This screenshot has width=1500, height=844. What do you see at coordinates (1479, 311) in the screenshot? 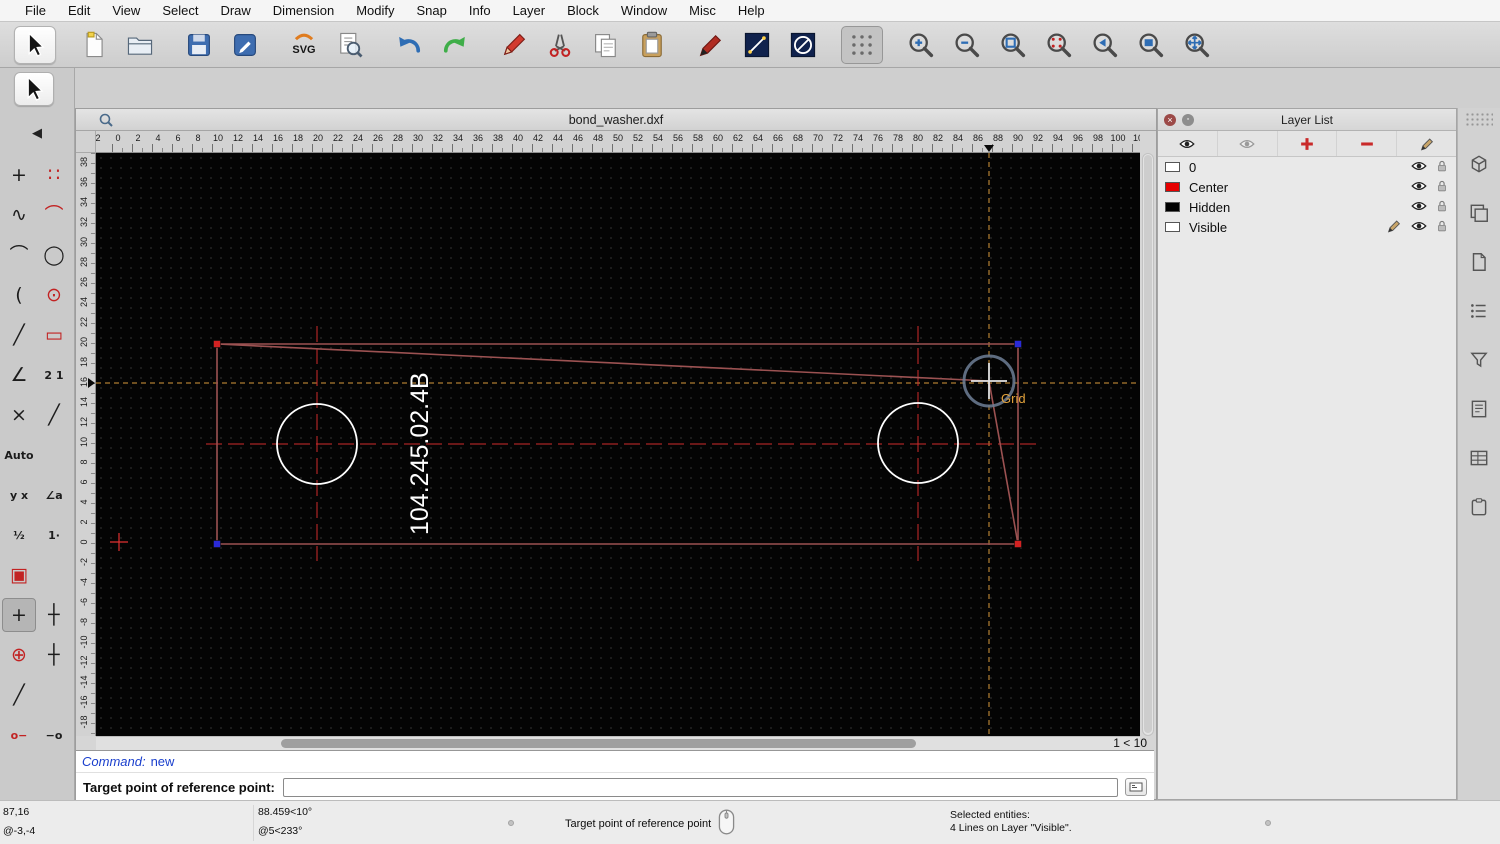
I see `view-list-panel-toggle` at bounding box center [1479, 311].